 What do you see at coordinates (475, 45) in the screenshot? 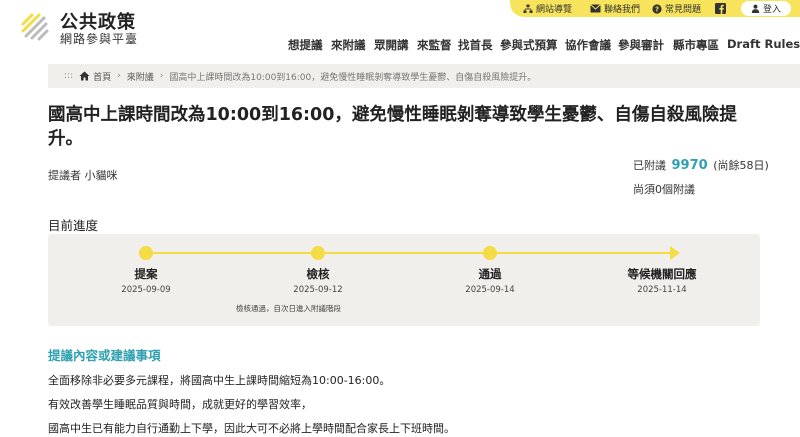
I see `nav-find-official: 找首長` at bounding box center [475, 45].